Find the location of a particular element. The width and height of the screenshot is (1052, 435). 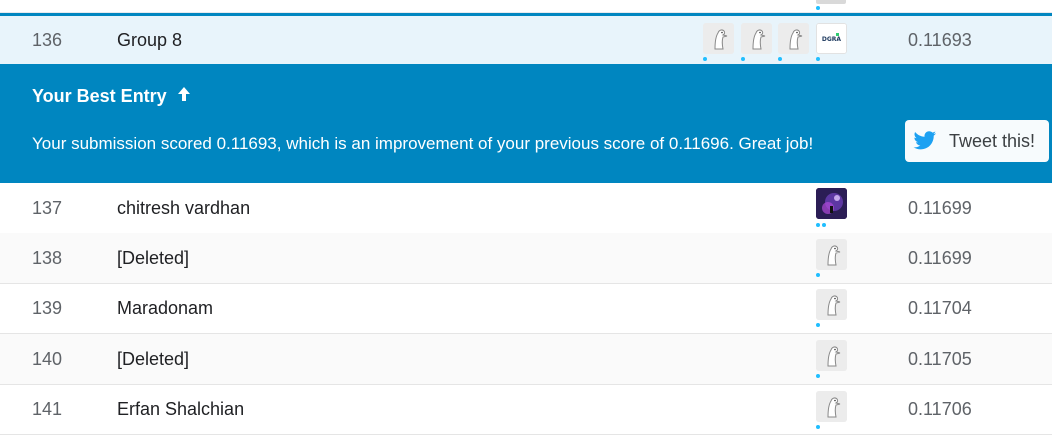

team-name: Group 8 is located at coordinates (149, 40).